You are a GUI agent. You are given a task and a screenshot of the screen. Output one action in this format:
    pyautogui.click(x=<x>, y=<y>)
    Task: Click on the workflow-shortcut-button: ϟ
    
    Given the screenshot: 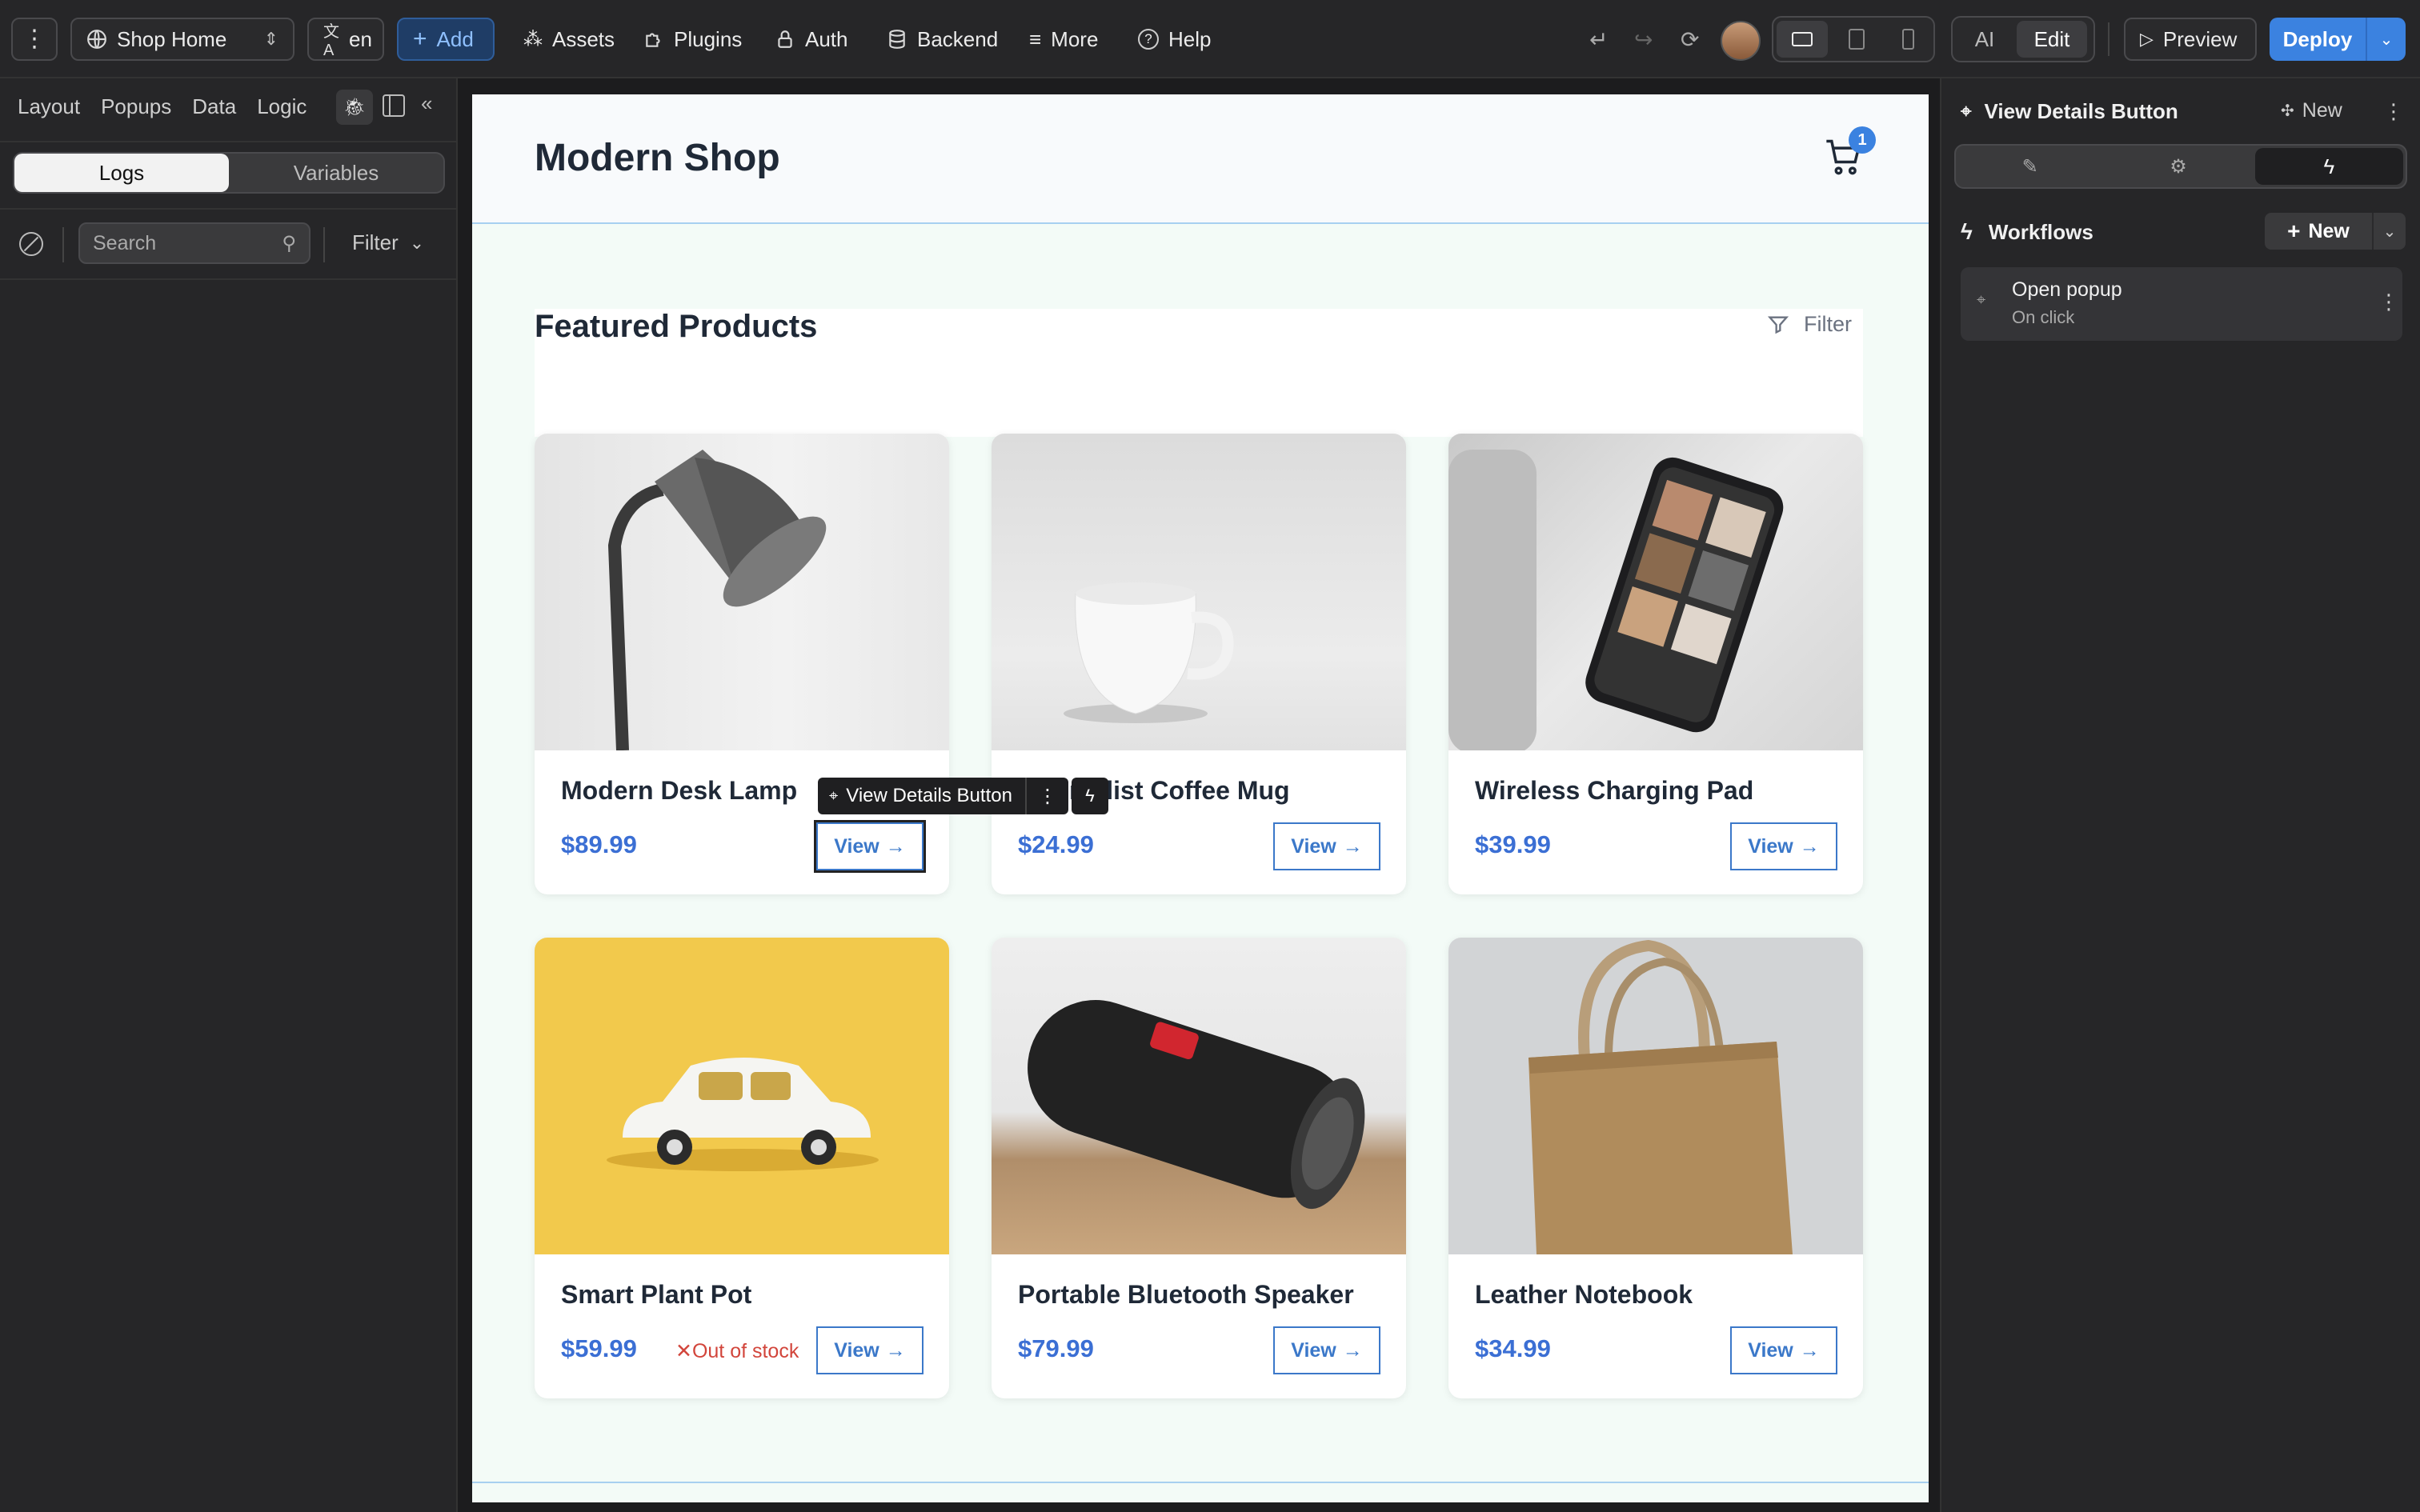 What is the action you would take?
    pyautogui.click(x=1089, y=796)
    